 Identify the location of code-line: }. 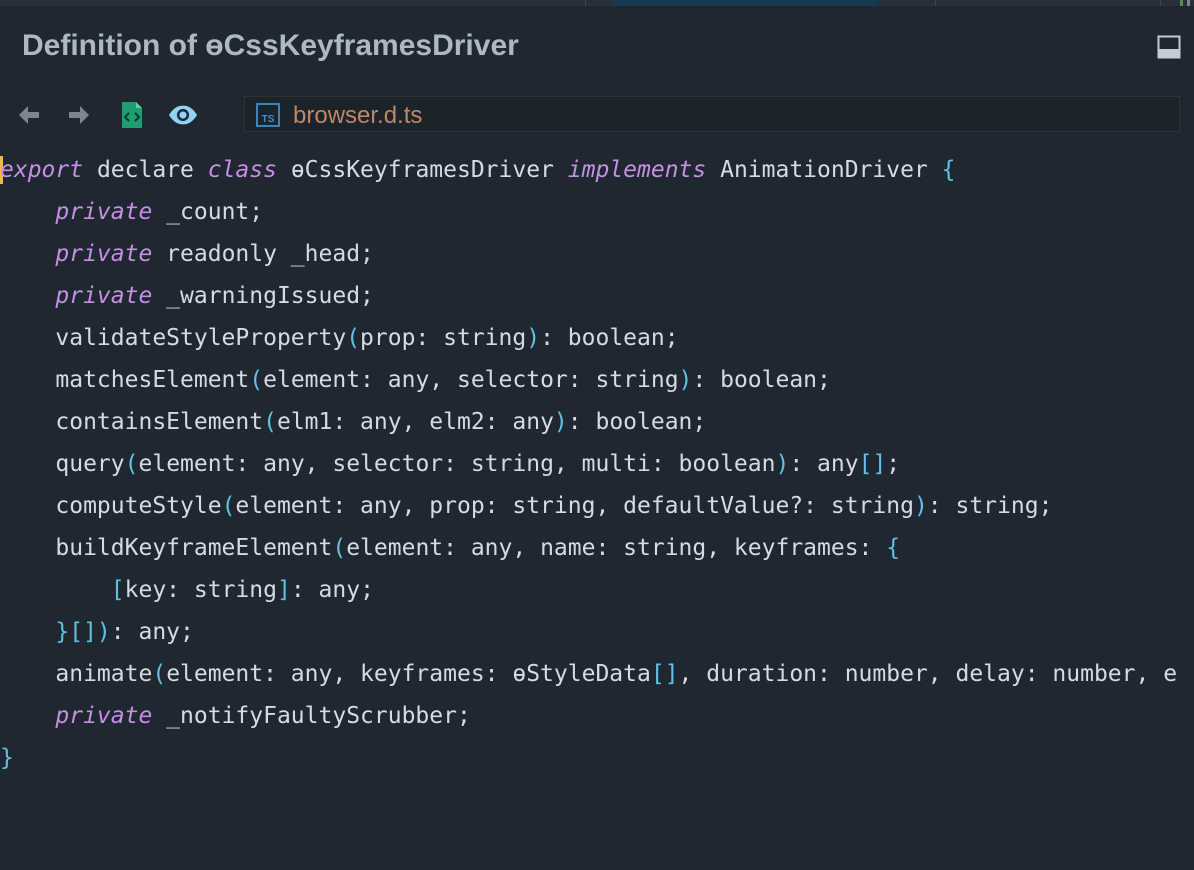
(7, 758).